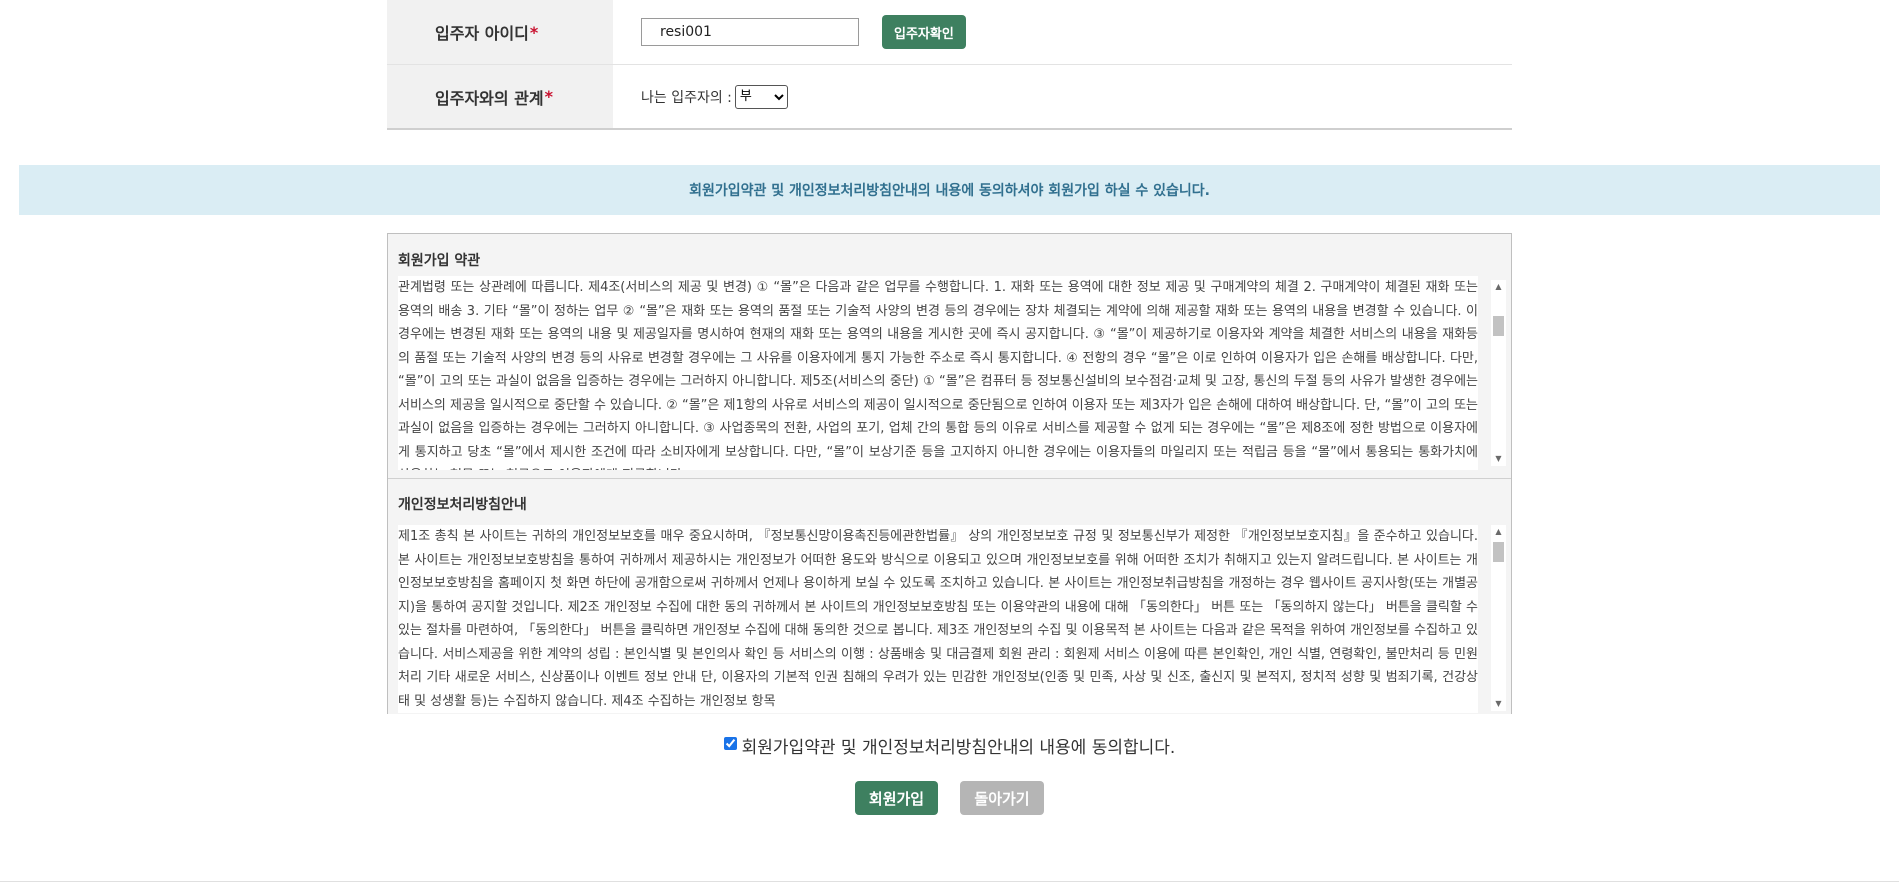  Describe the element at coordinates (1498, 373) in the screenshot. I see `terms-scrollbar: ▲ ▼` at that location.